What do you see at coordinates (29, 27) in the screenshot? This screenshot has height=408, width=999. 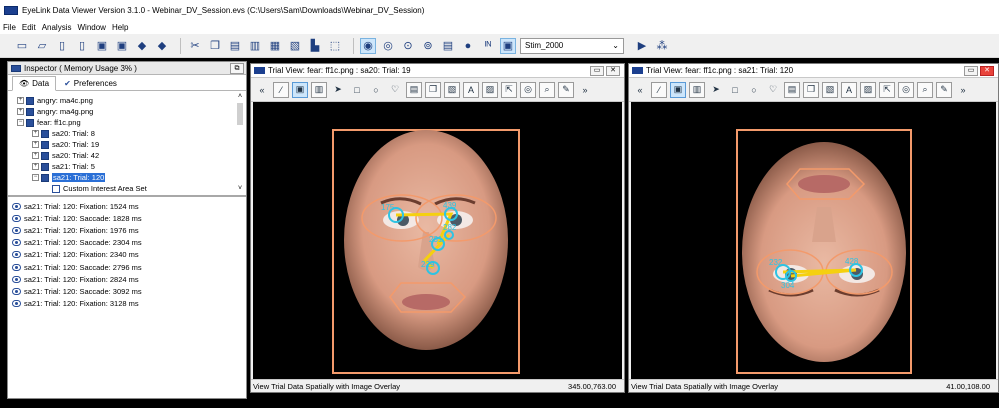 I see `menu-edit: Edit` at bounding box center [29, 27].